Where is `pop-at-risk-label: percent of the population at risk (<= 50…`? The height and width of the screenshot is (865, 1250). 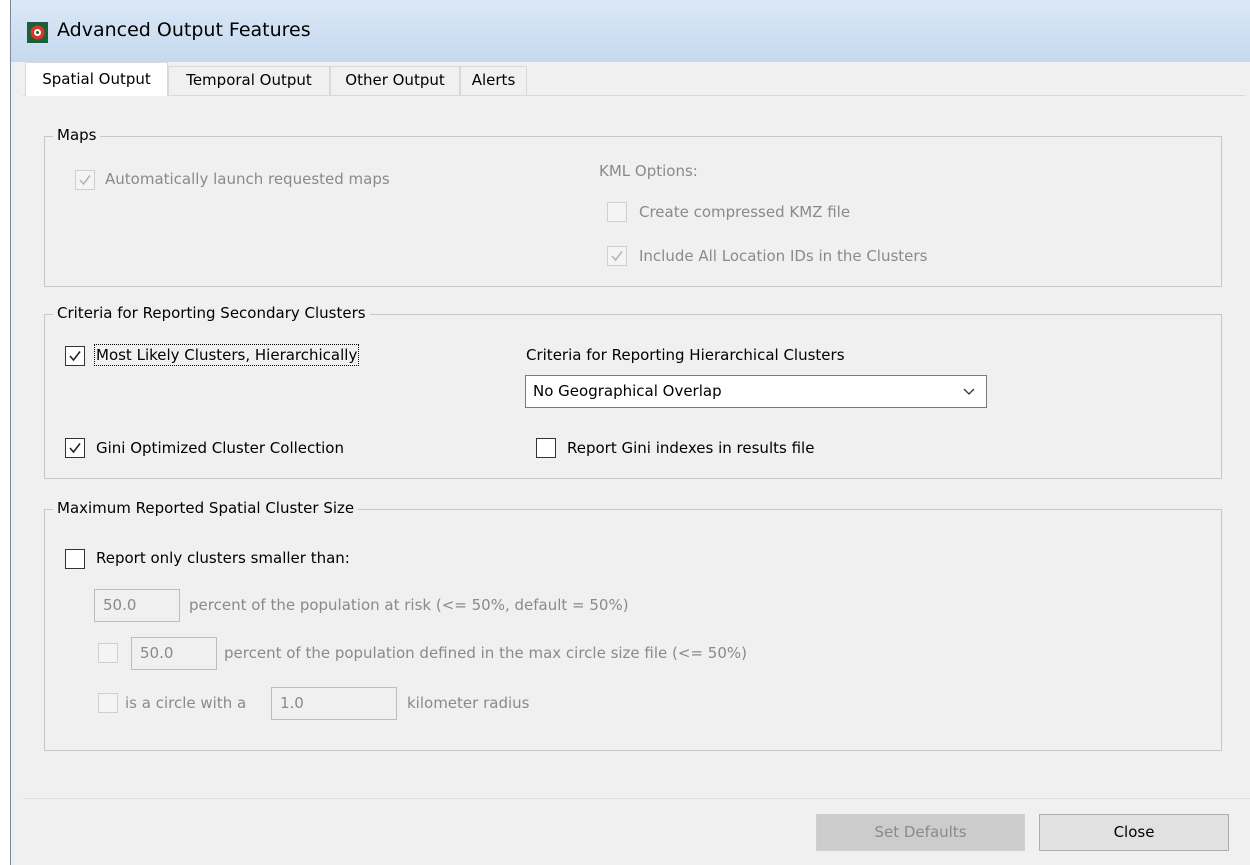 pop-at-risk-label: percent of the population at risk (<= 50… is located at coordinates (409, 605).